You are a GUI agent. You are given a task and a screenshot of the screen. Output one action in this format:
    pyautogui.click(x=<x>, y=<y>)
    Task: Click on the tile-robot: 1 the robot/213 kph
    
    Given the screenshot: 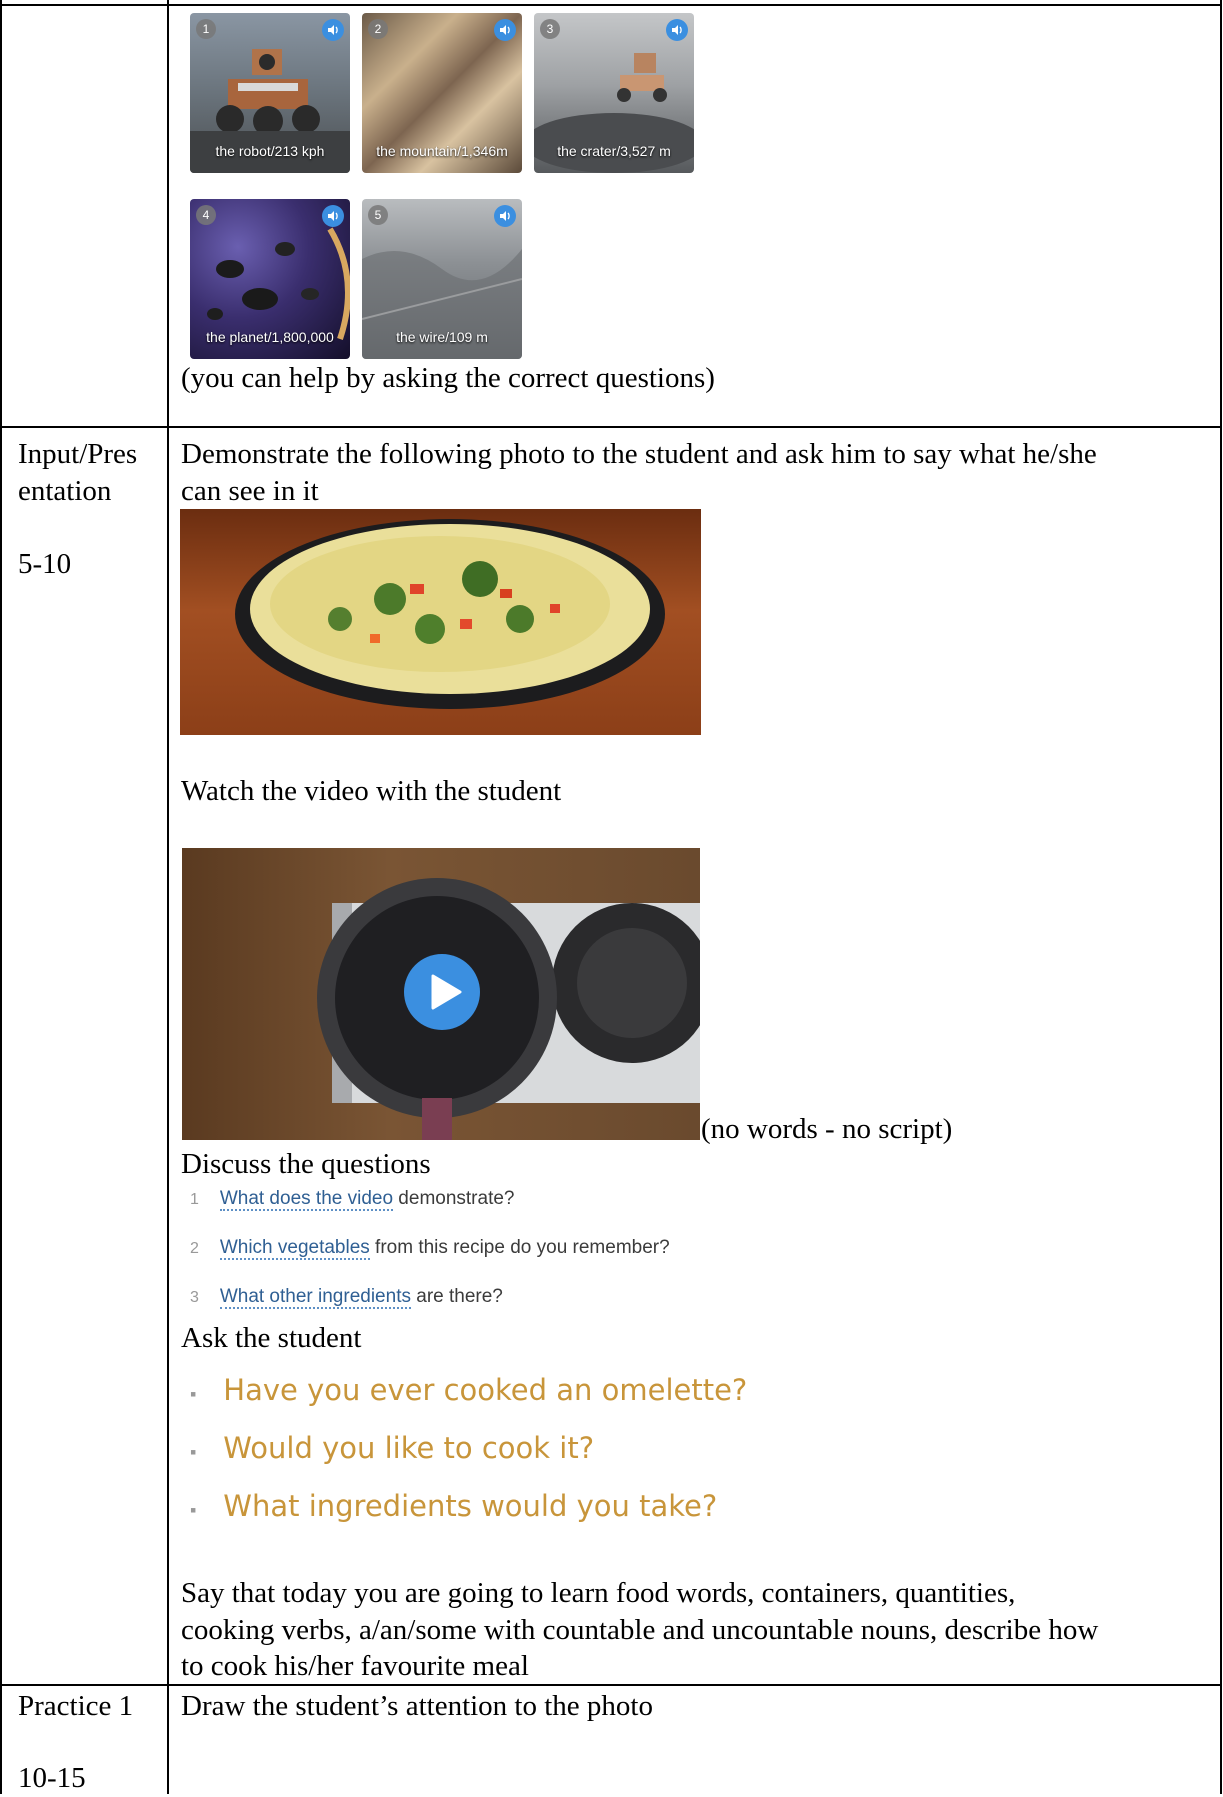 What is the action you would take?
    pyautogui.click(x=270, y=93)
    